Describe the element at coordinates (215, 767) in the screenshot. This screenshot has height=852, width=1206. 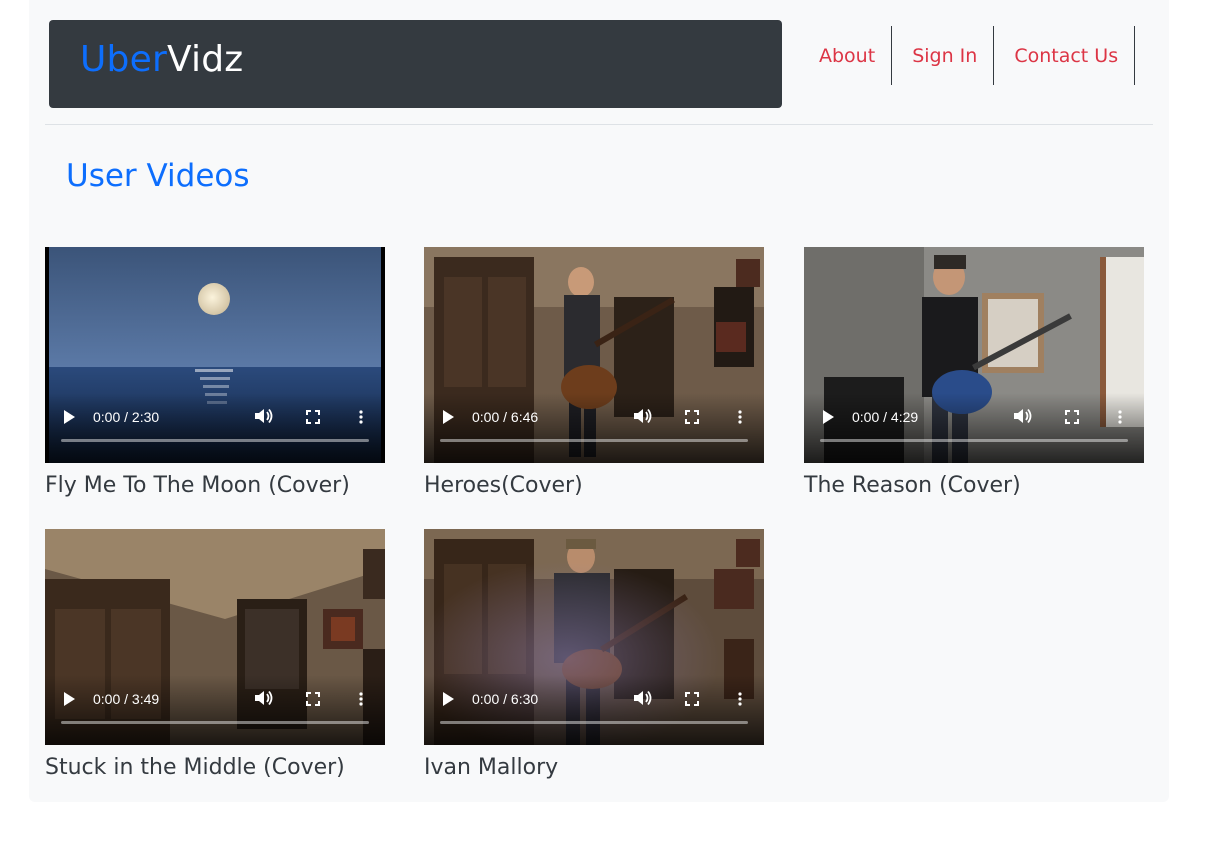
I see `video-title: Stuck in the Middle (Cover)` at that location.